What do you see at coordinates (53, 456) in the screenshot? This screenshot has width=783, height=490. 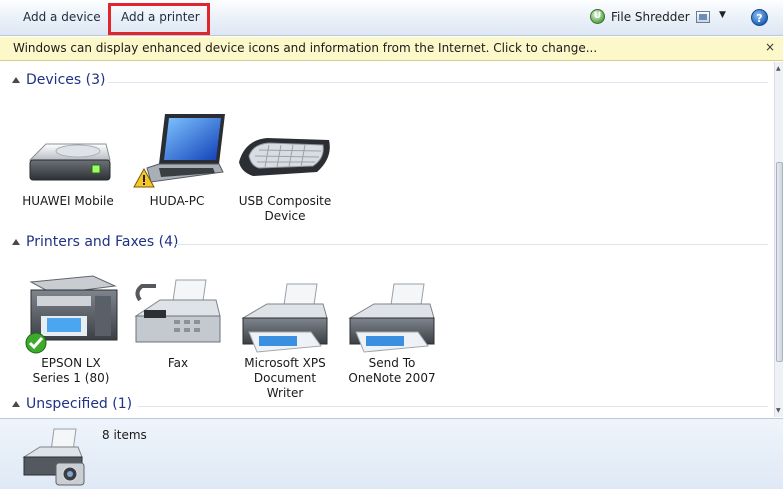 I see `printer-camera-icon` at bounding box center [53, 456].